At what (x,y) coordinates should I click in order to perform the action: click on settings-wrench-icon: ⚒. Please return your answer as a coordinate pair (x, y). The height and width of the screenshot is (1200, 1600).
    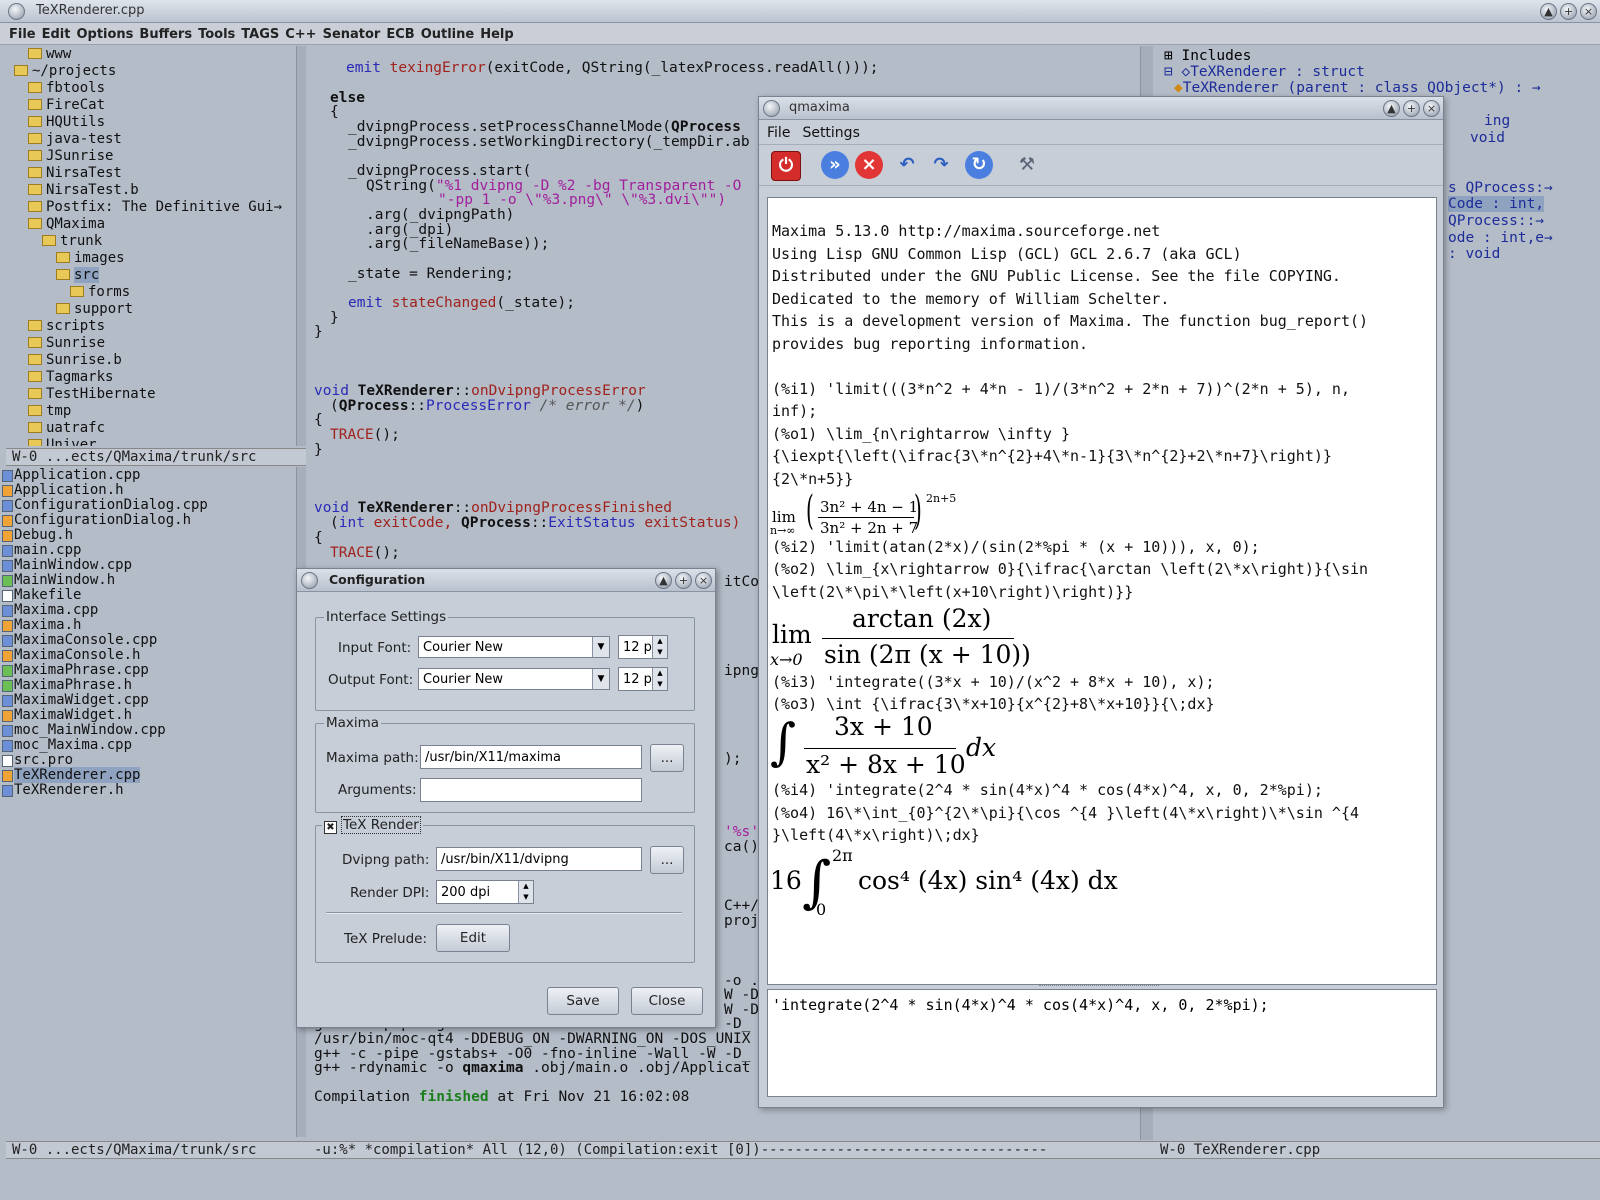
    Looking at the image, I should click on (1027, 165).